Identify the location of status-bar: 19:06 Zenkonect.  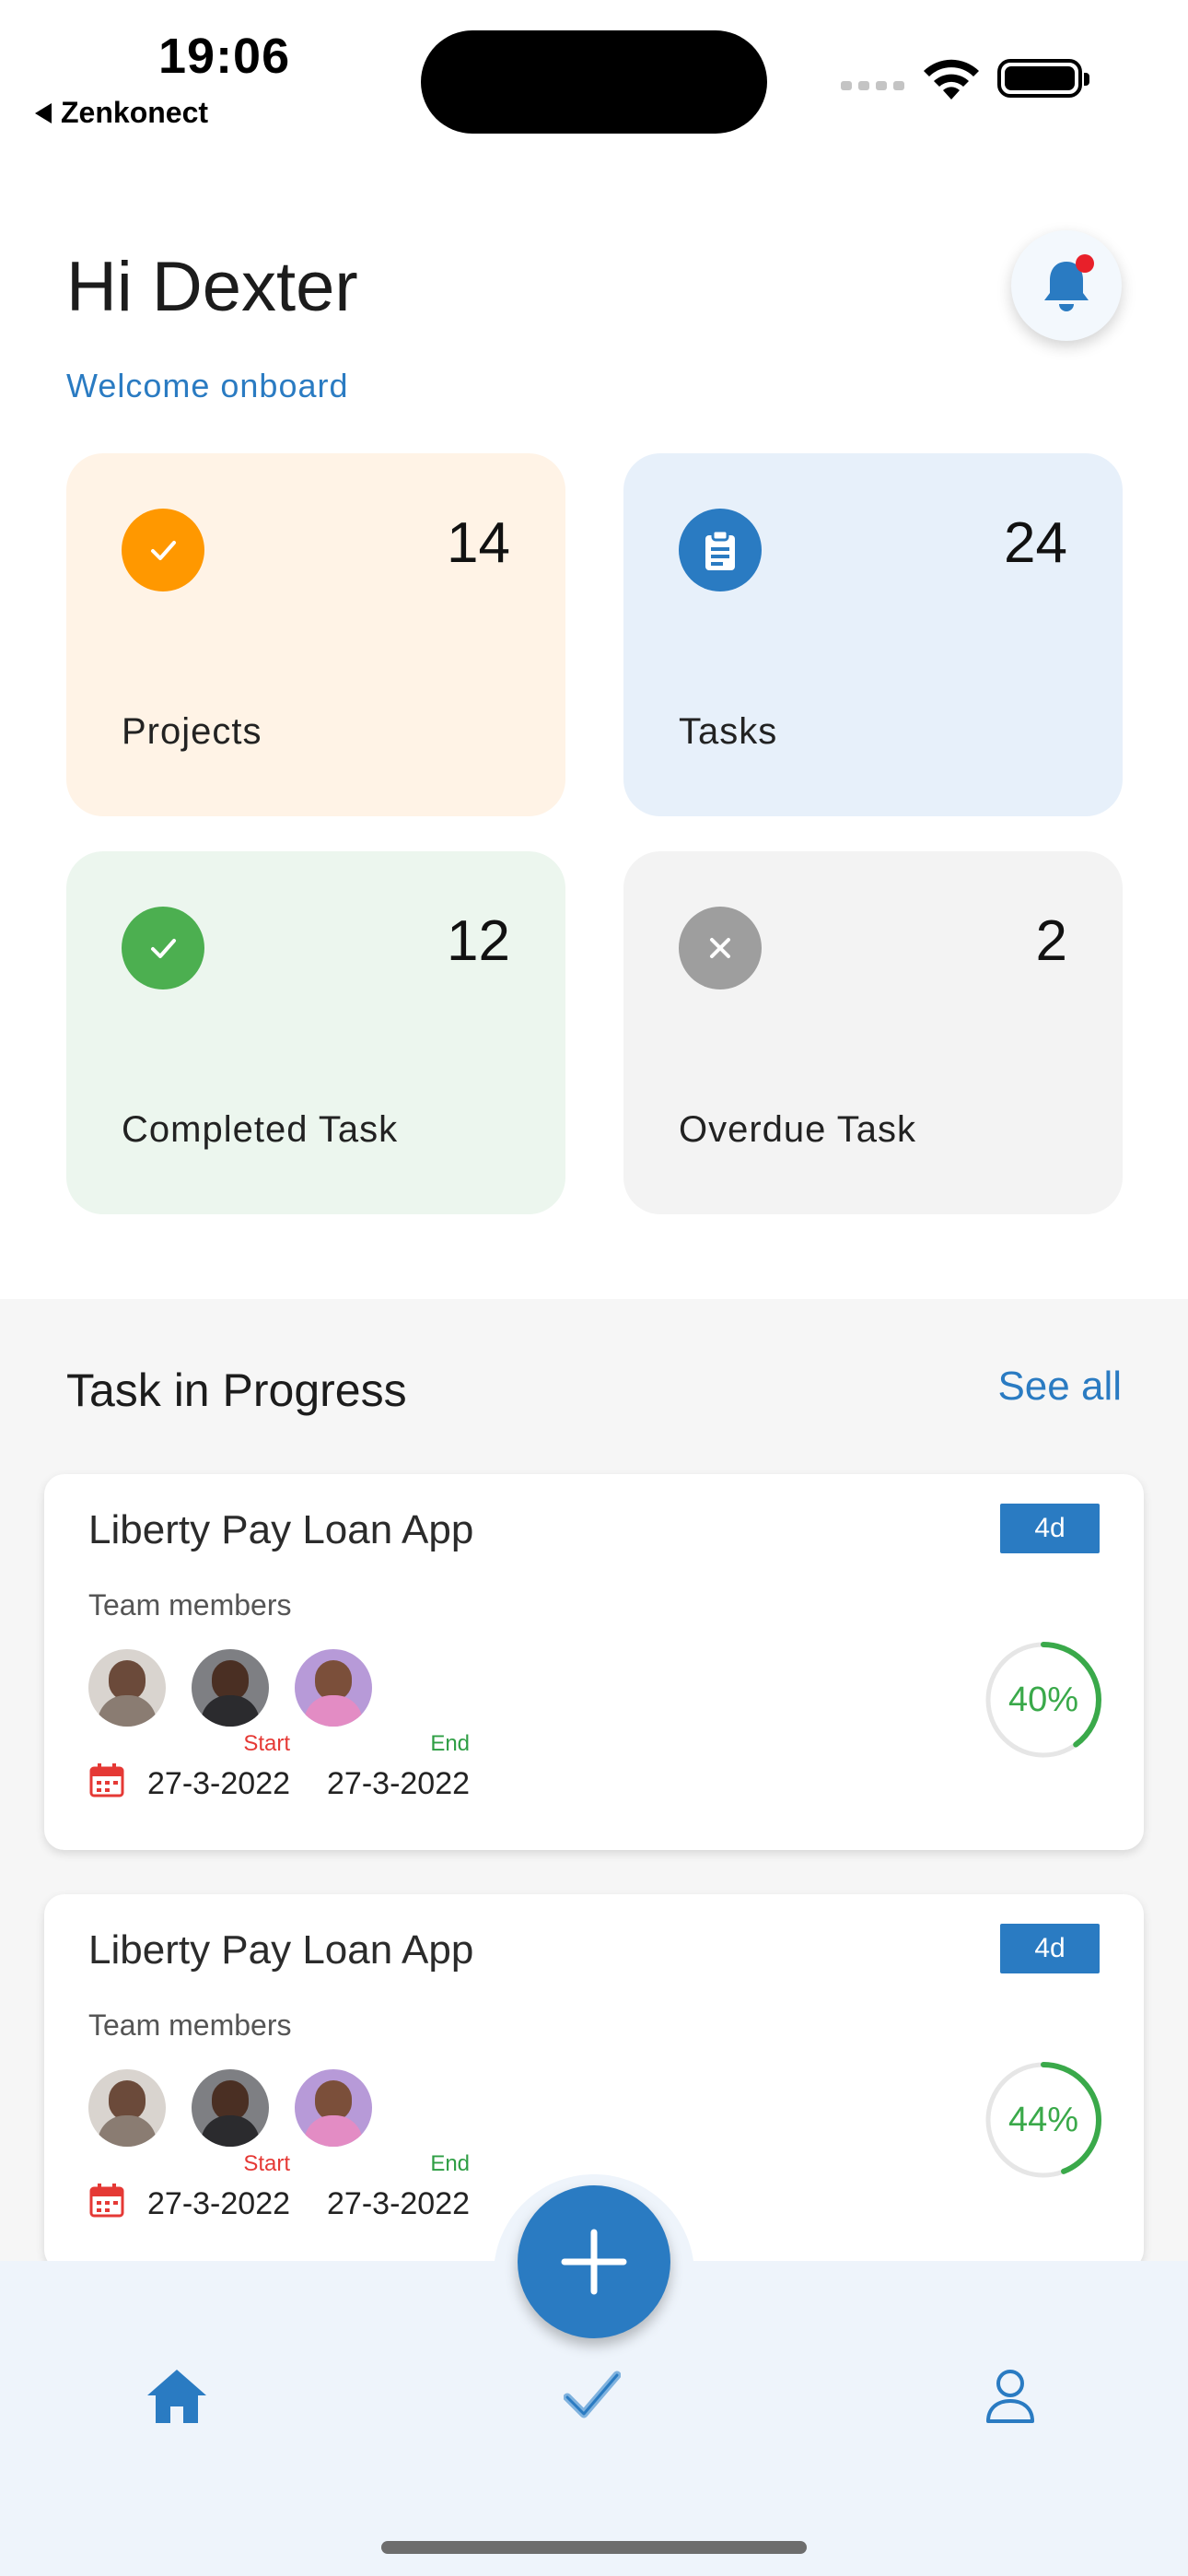
(594, 73).